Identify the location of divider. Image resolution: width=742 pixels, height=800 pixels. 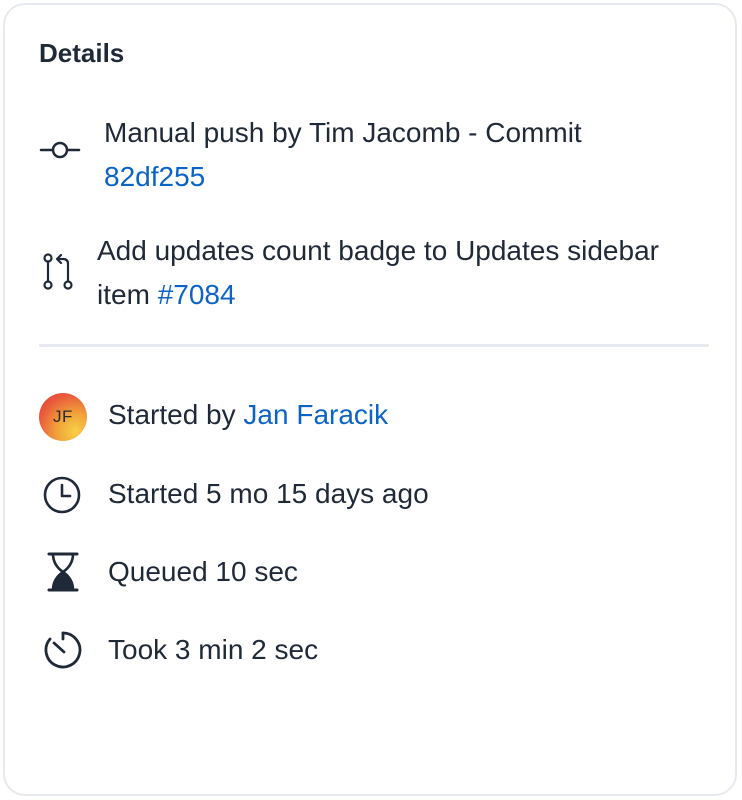
(374, 345).